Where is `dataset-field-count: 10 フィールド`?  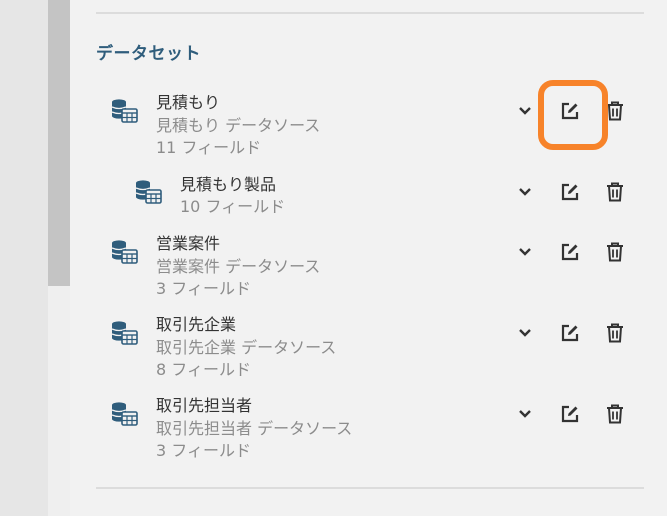 dataset-field-count: 10 フィールド is located at coordinates (233, 206).